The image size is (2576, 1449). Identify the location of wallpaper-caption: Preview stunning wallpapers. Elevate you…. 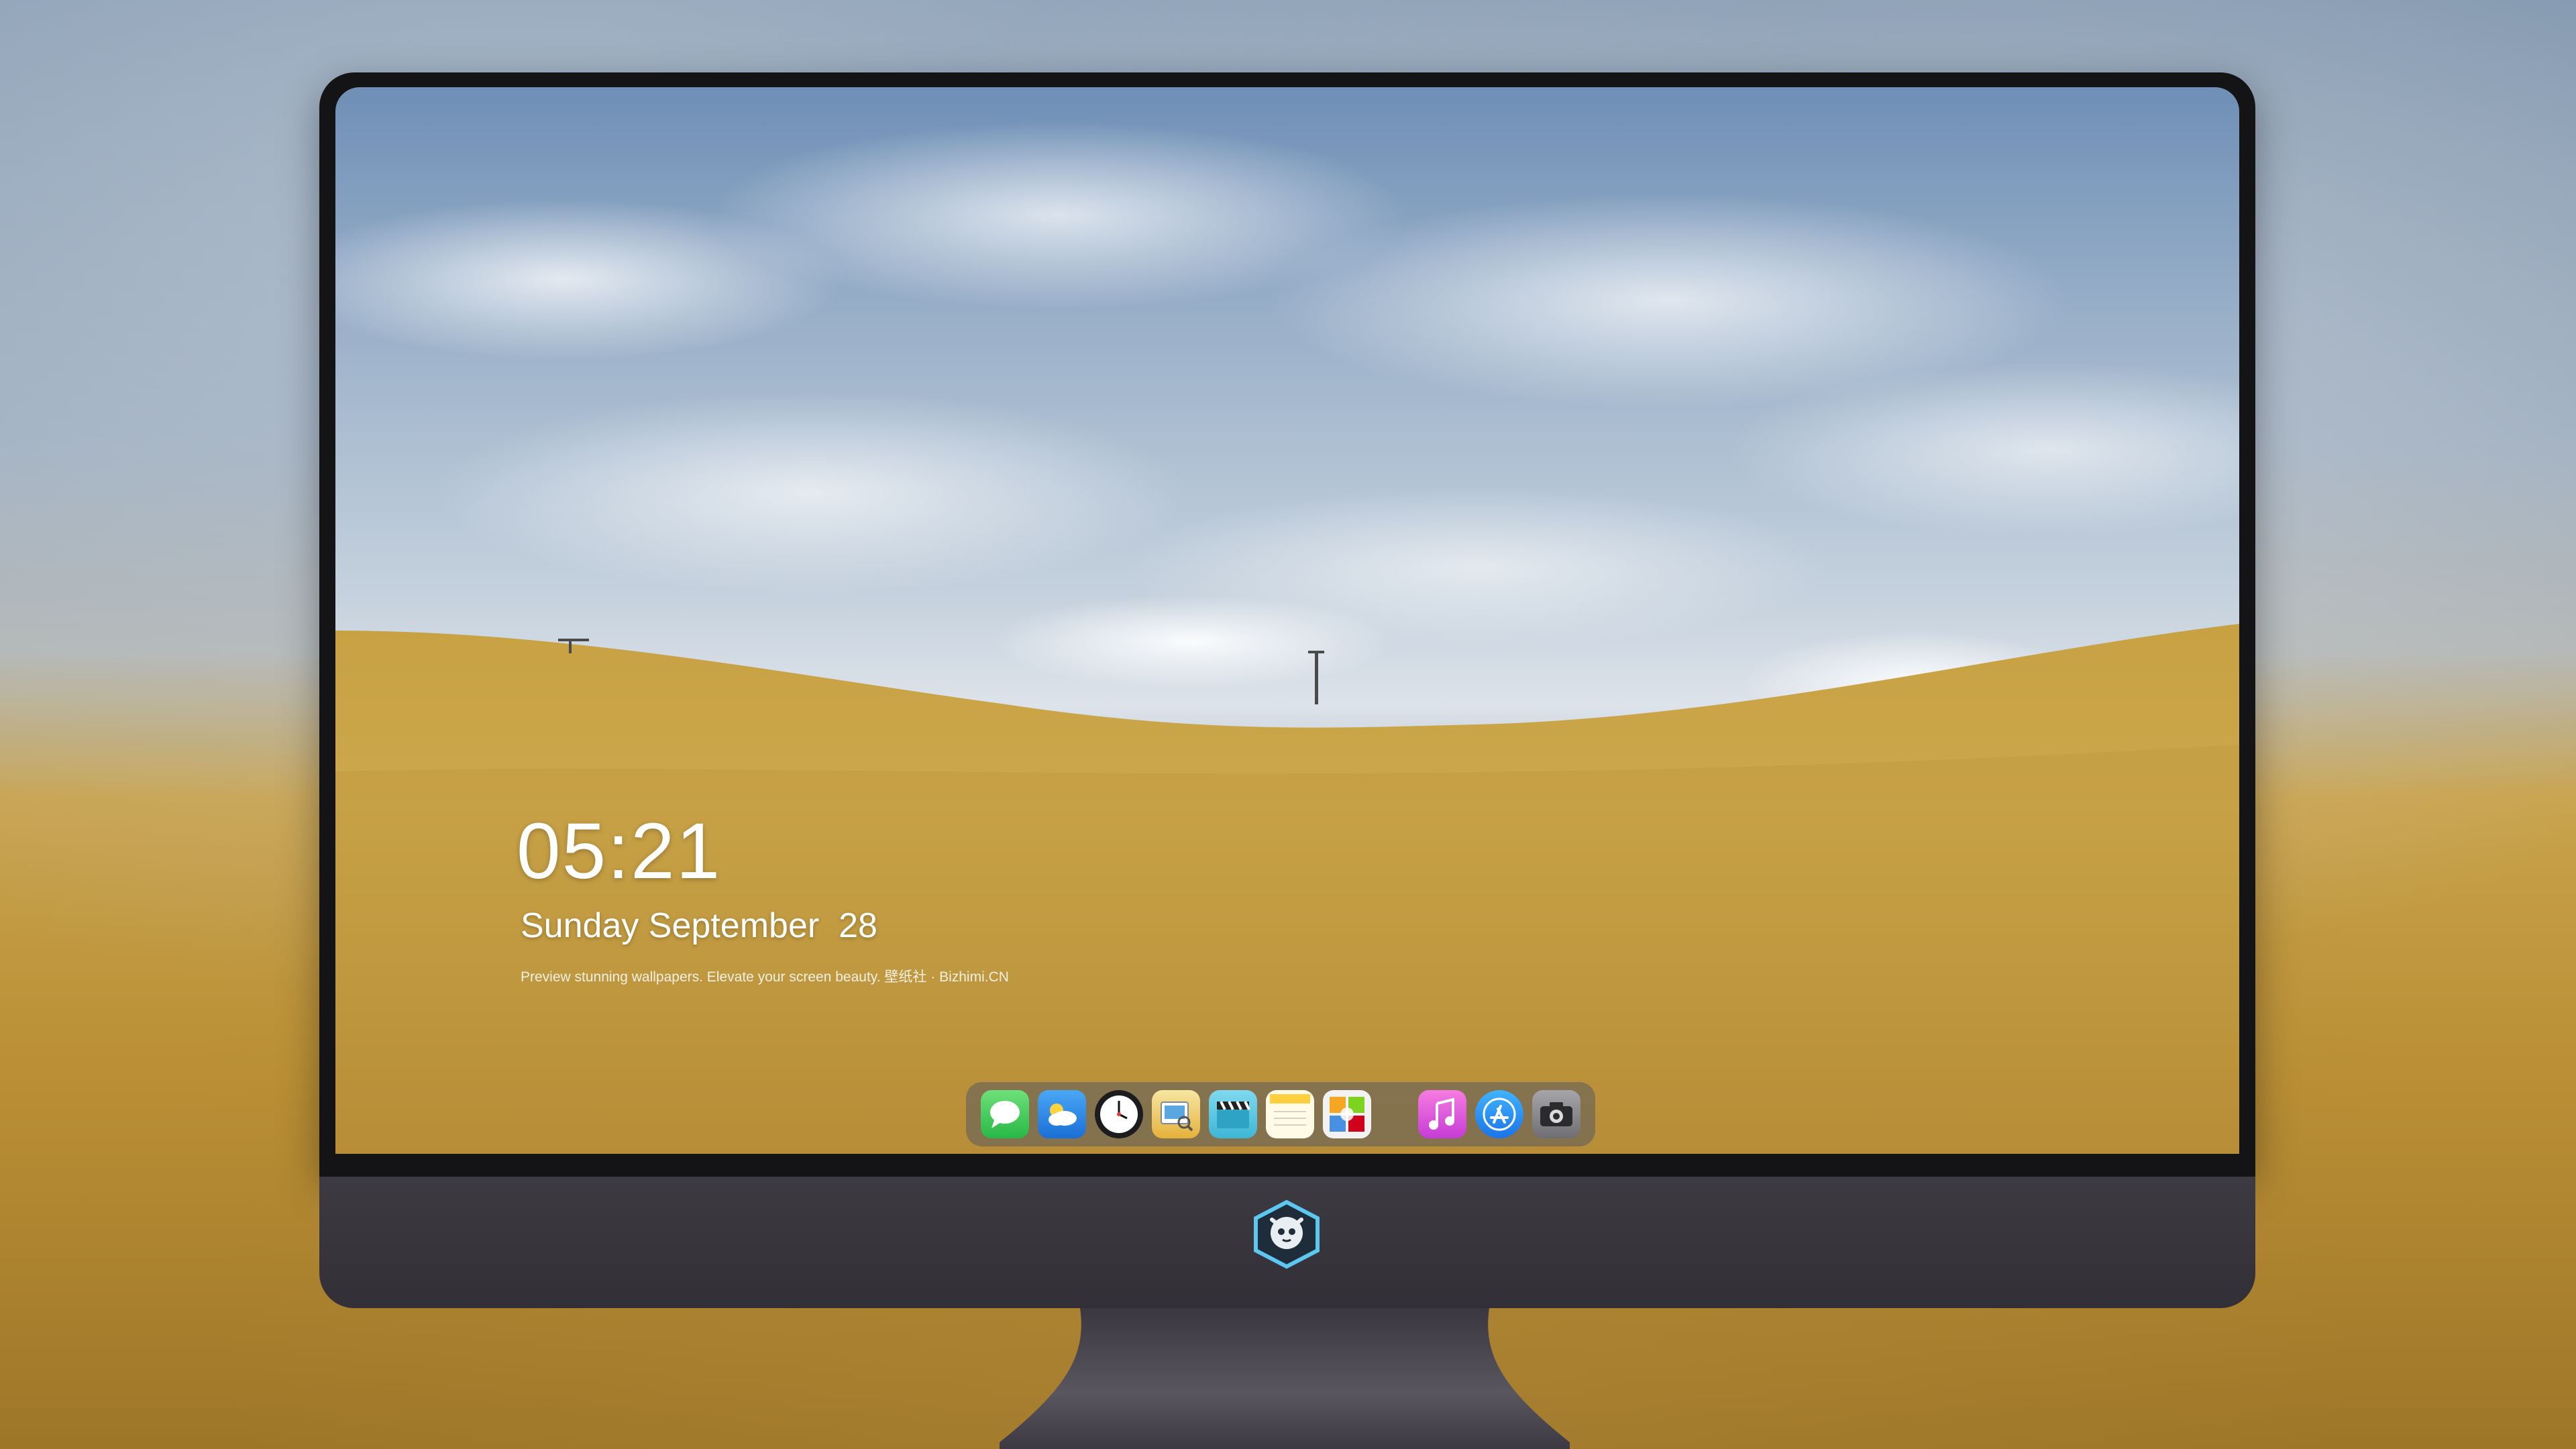
(765, 977).